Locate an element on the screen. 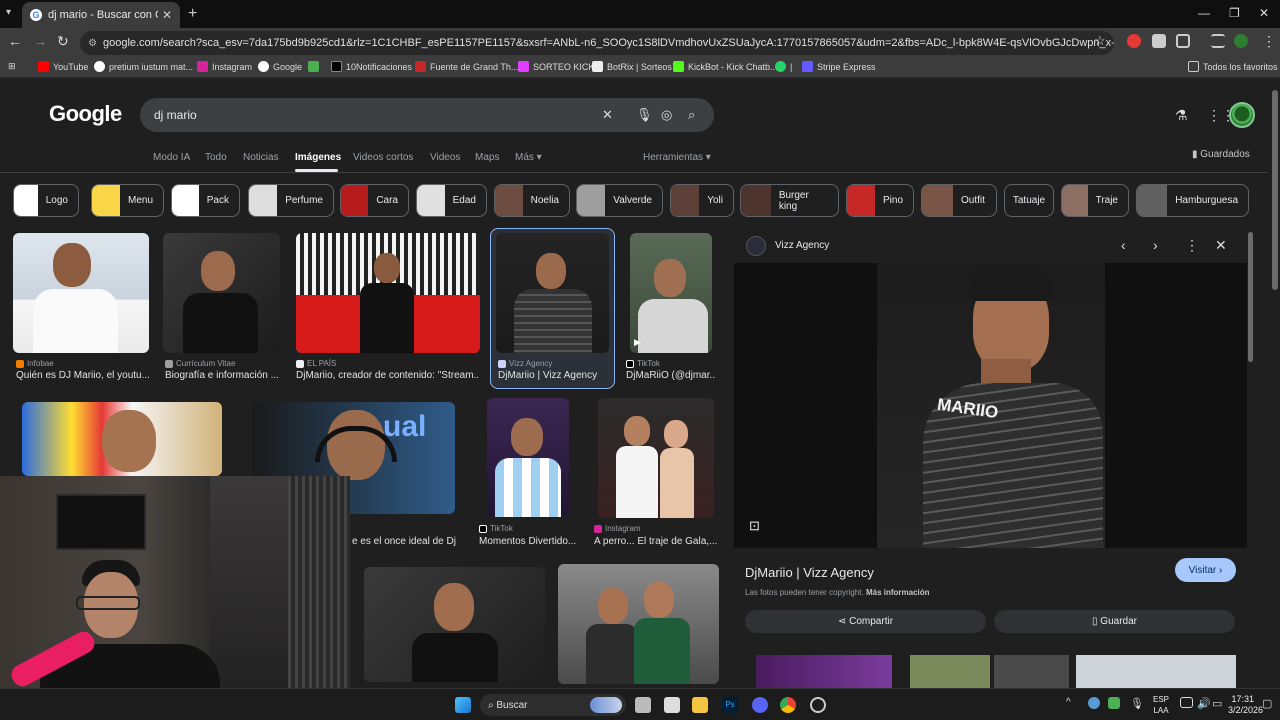 The height and width of the screenshot is (720, 1280). tab-active: G dj mario - Buscar con Google ✕ is located at coordinates (101, 15).